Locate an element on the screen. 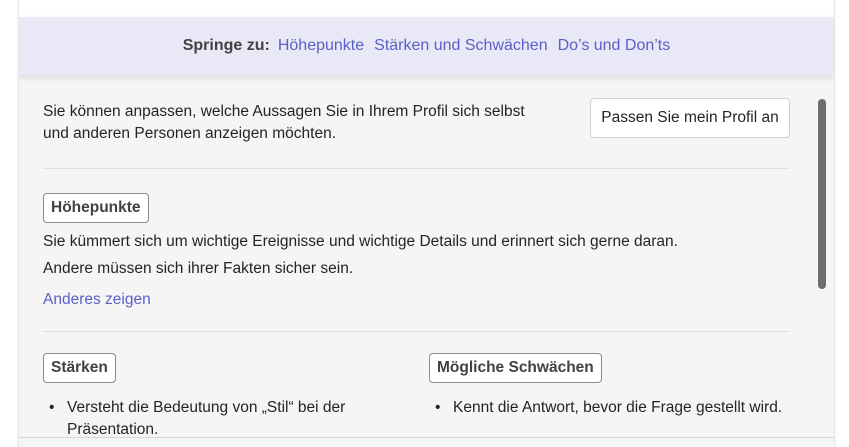 This screenshot has width=849, height=447. adjust-profile-button: Passen Sie mein Profil an is located at coordinates (690, 118).